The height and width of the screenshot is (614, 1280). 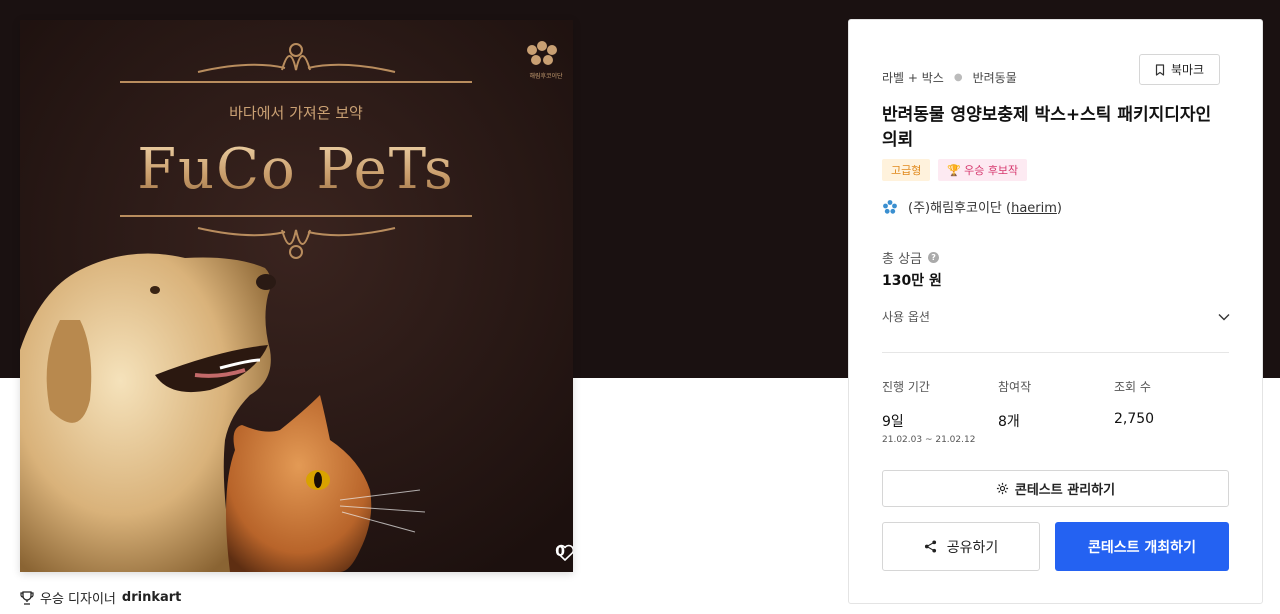 I want to click on badge-group: 고급형 🏆 우승 후보작, so click(x=955, y=170).